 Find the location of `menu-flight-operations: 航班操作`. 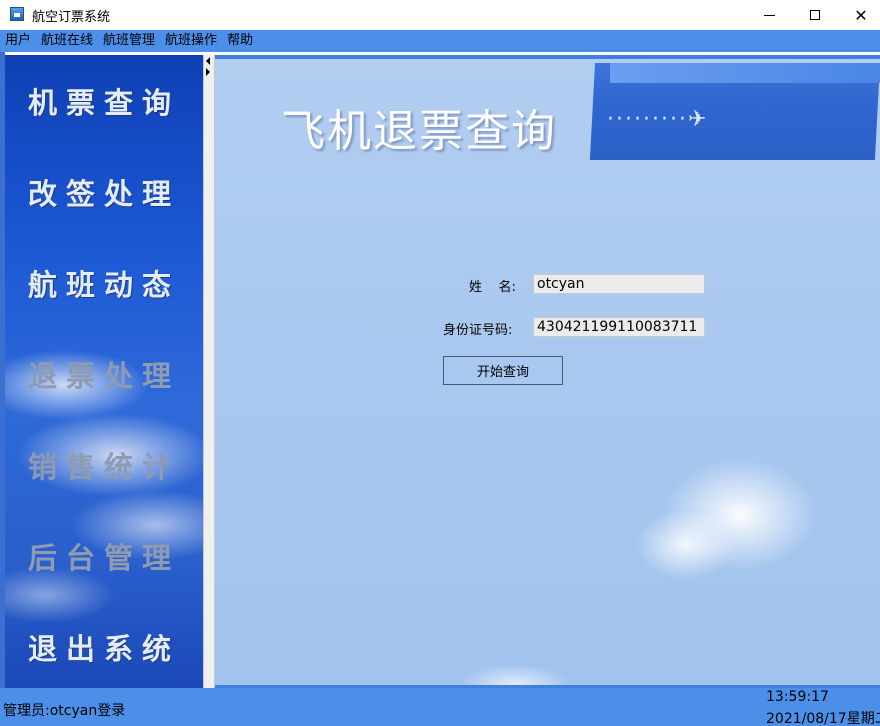

menu-flight-operations: 航班操作 is located at coordinates (191, 41).